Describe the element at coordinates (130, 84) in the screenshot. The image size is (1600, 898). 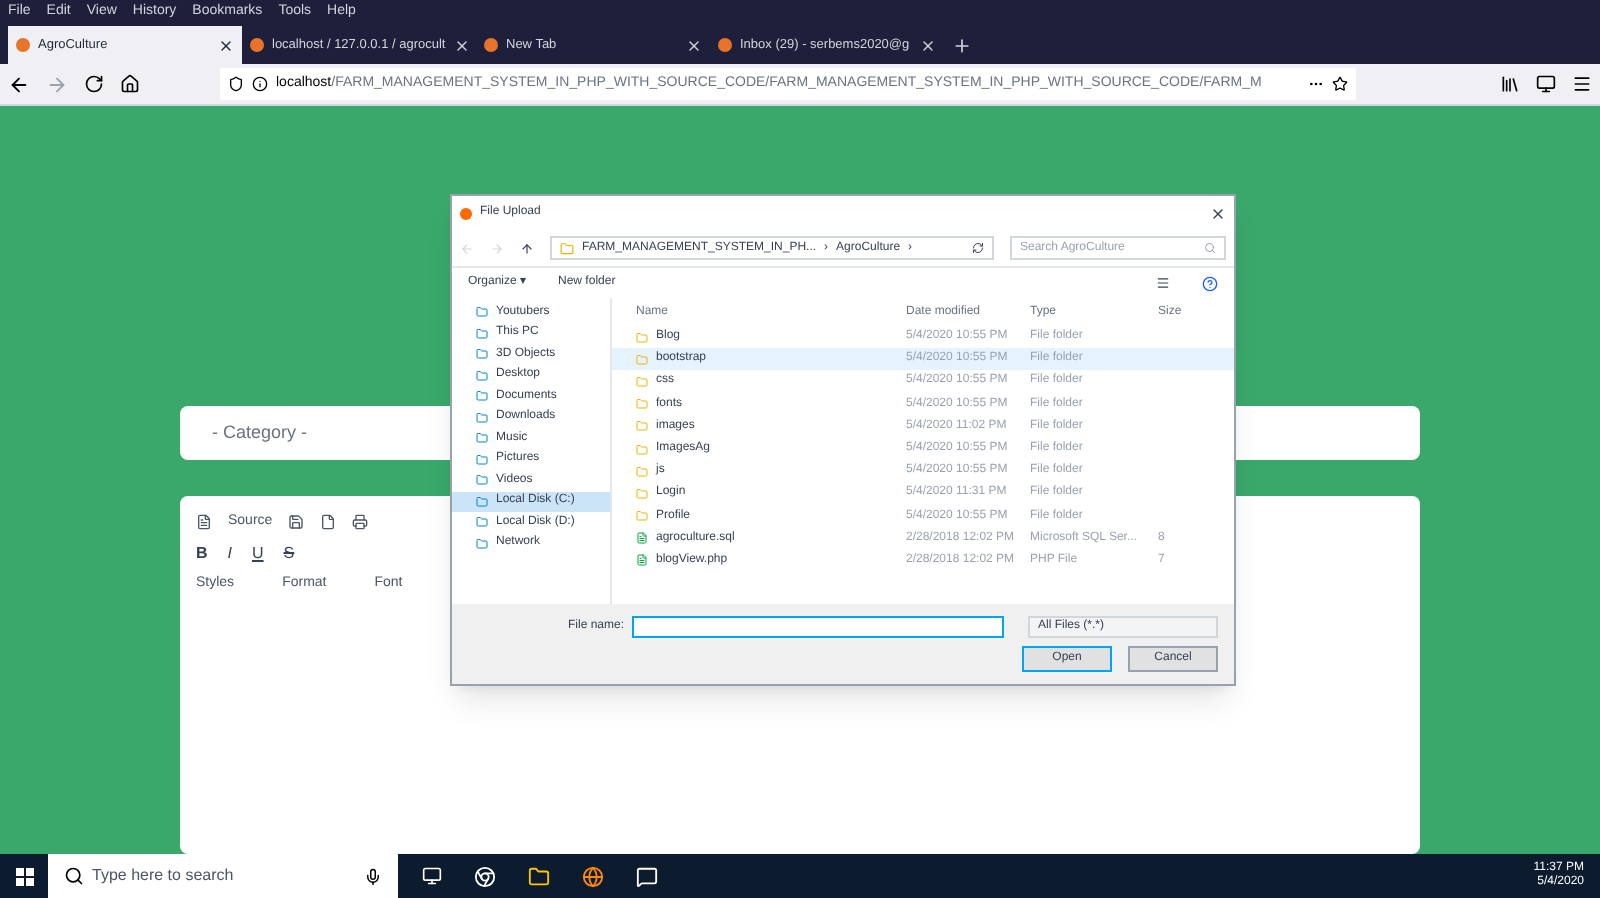
I see `home-icon` at that location.